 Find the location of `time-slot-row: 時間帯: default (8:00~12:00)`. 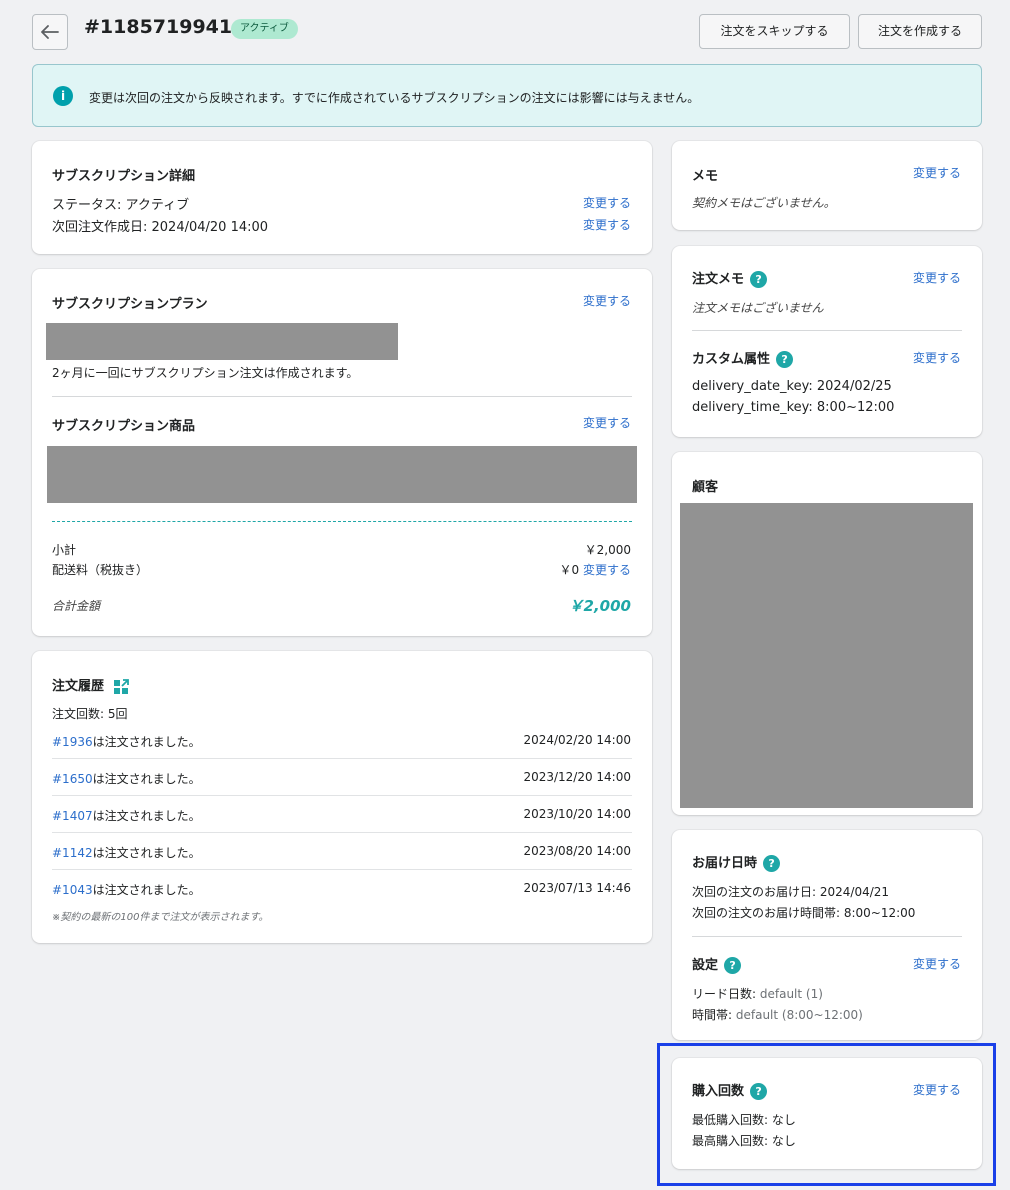

time-slot-row: 時間帯: default (8:00~12:00) is located at coordinates (777, 1014).